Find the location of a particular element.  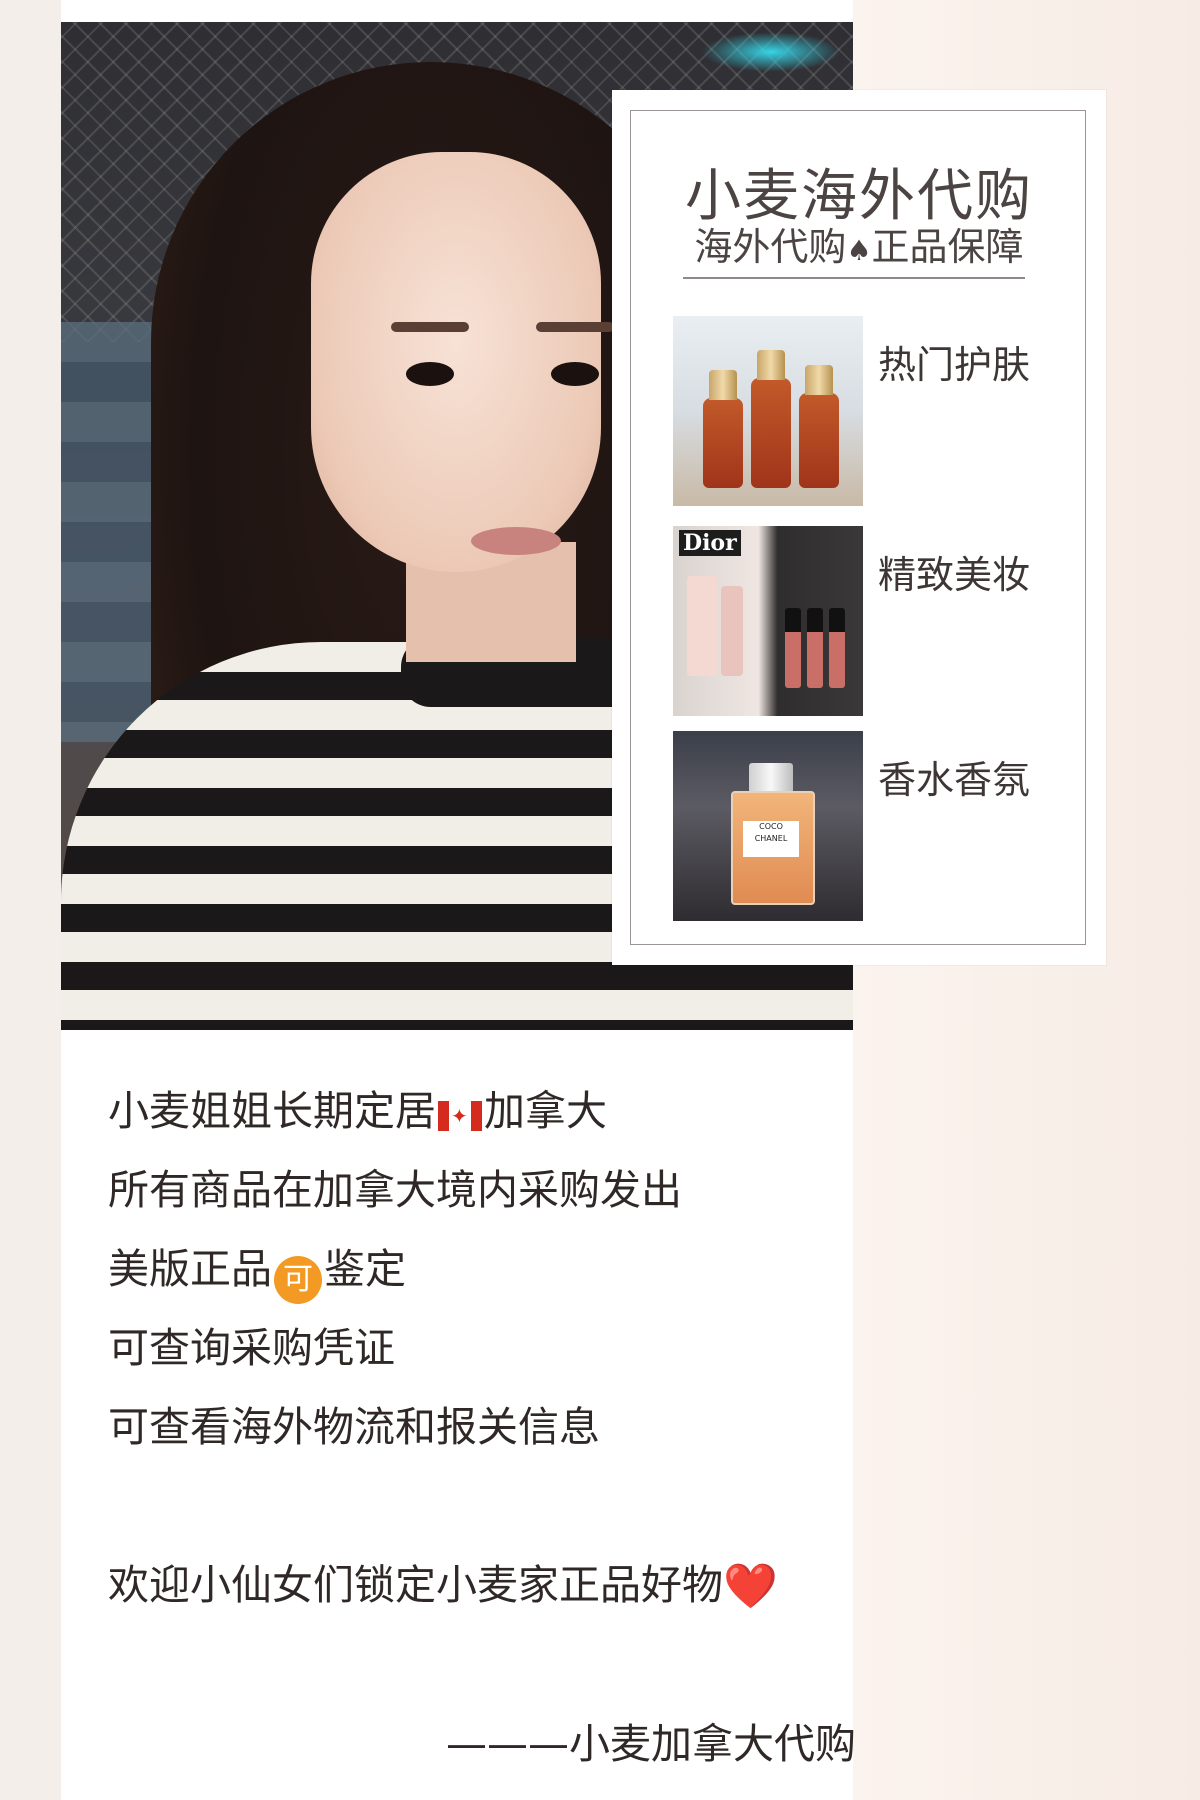

face is located at coordinates (456, 362).